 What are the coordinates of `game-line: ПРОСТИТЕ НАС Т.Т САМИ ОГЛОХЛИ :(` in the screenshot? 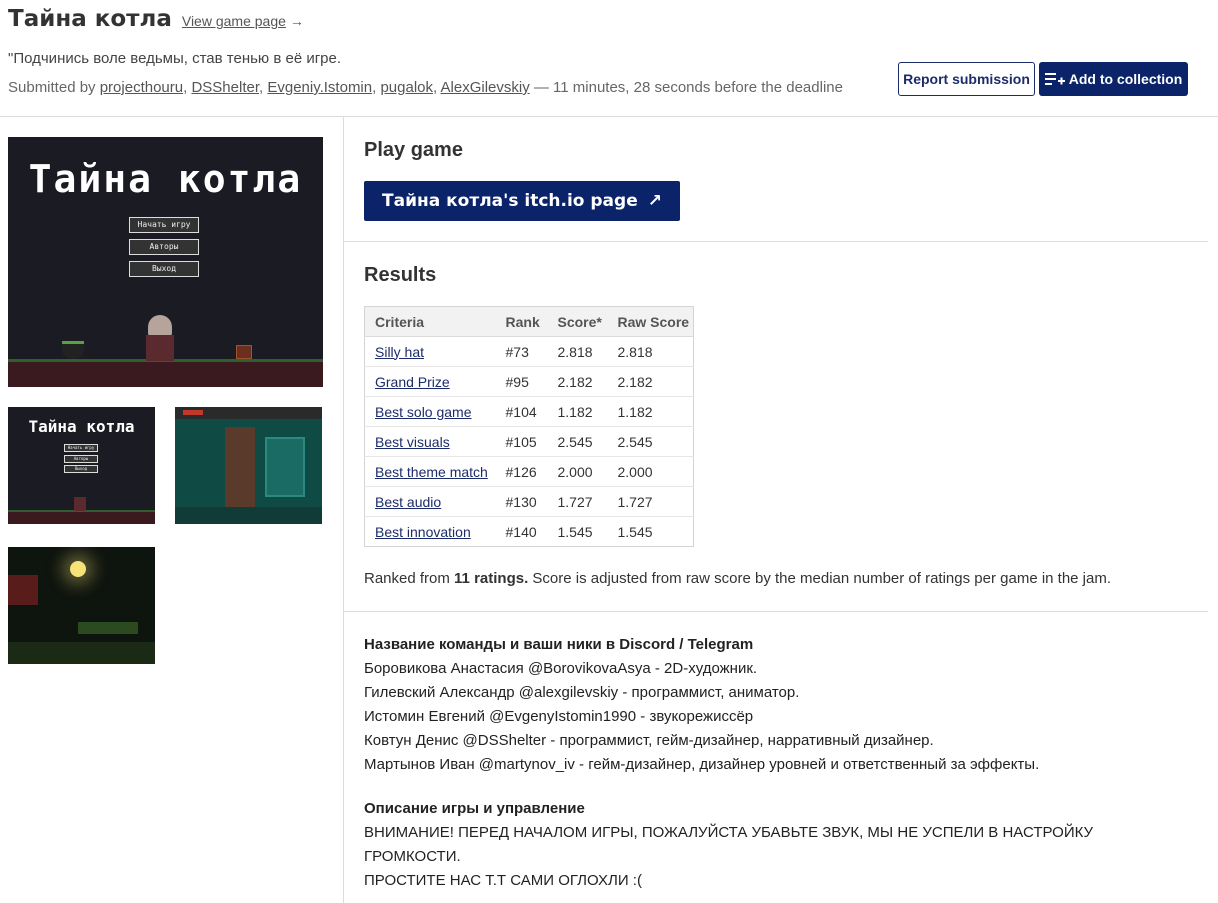 It's located at (503, 880).